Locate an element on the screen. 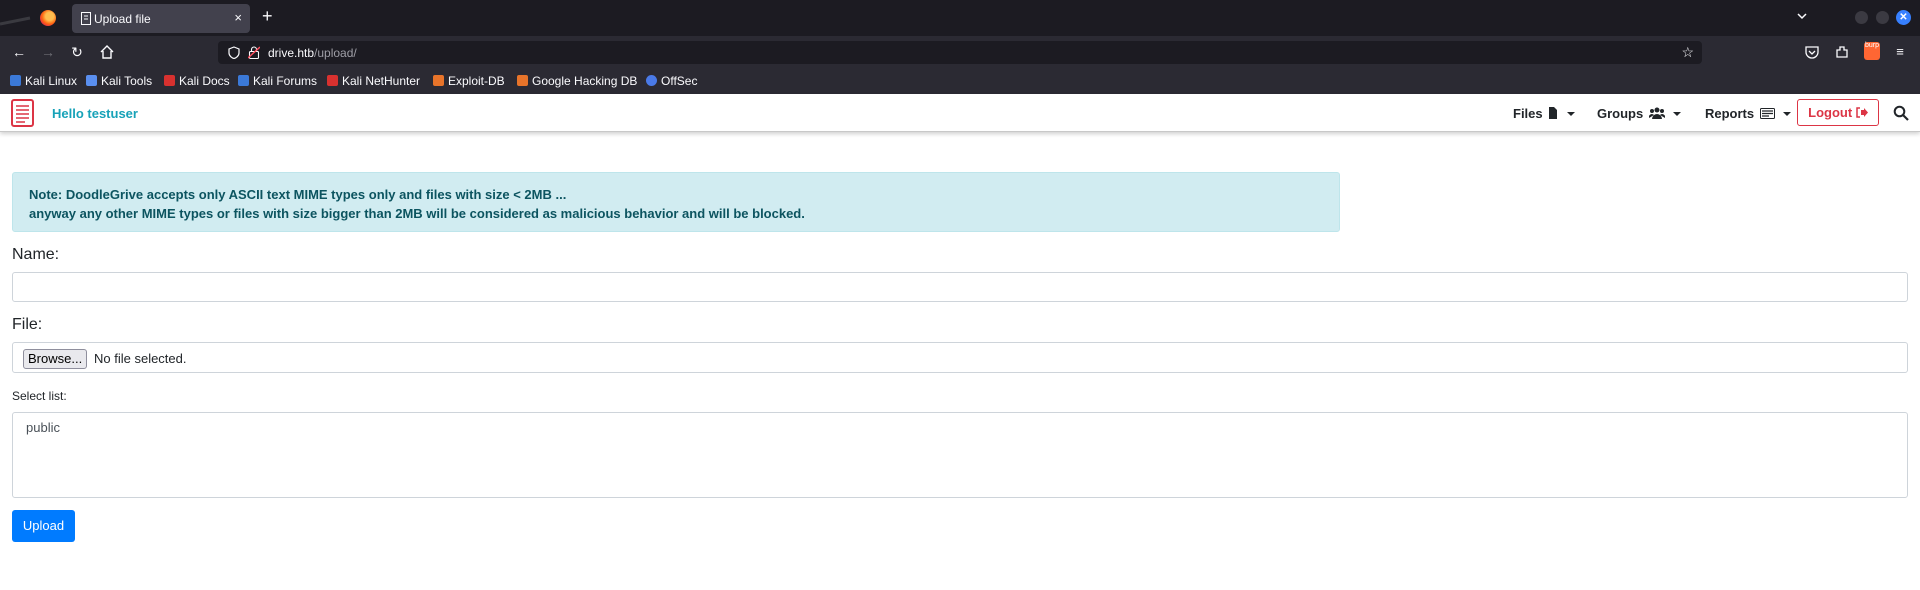  bookmark-exploit-db: Exploit-DB is located at coordinates (469, 81).